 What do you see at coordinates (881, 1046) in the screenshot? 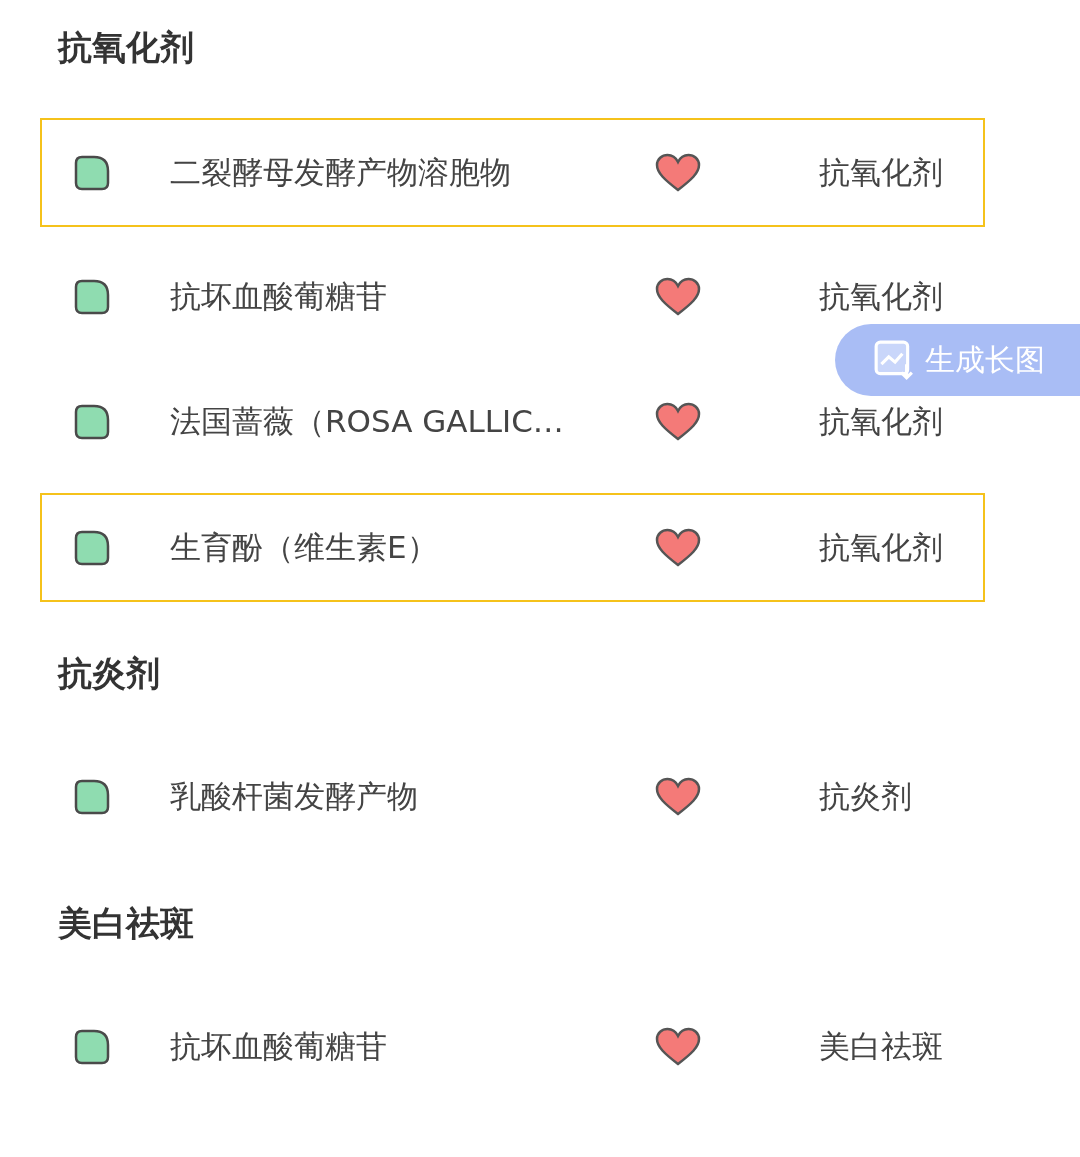
I see `category-label: 美白祛斑` at bounding box center [881, 1046].